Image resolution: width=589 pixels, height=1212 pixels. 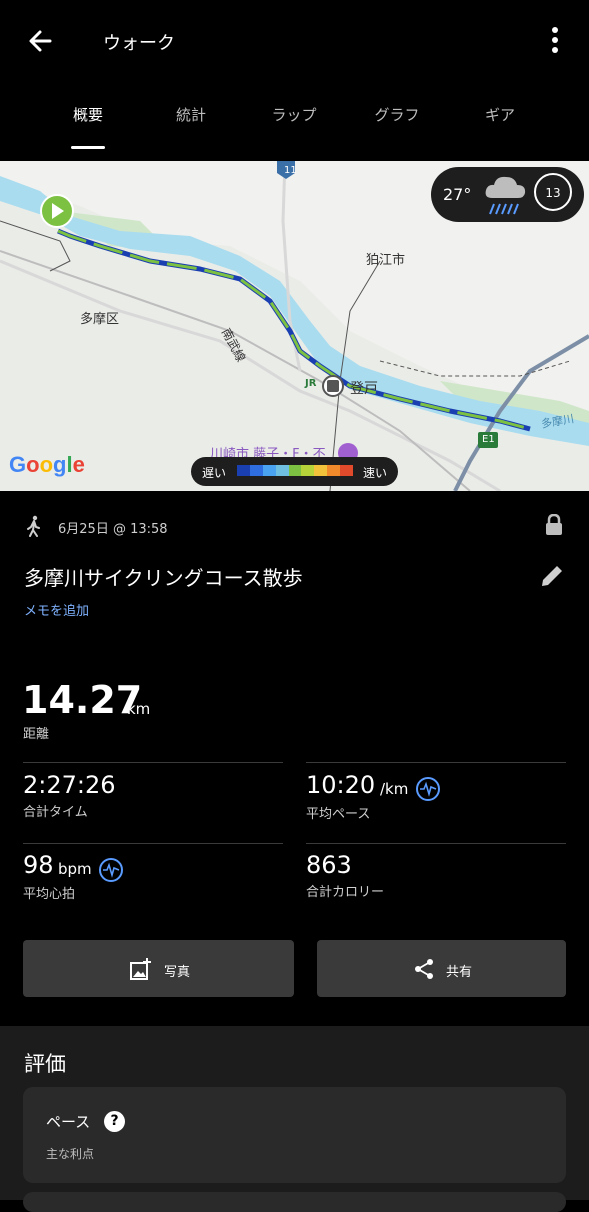 I want to click on distance-value: 14.27, so click(x=82, y=700).